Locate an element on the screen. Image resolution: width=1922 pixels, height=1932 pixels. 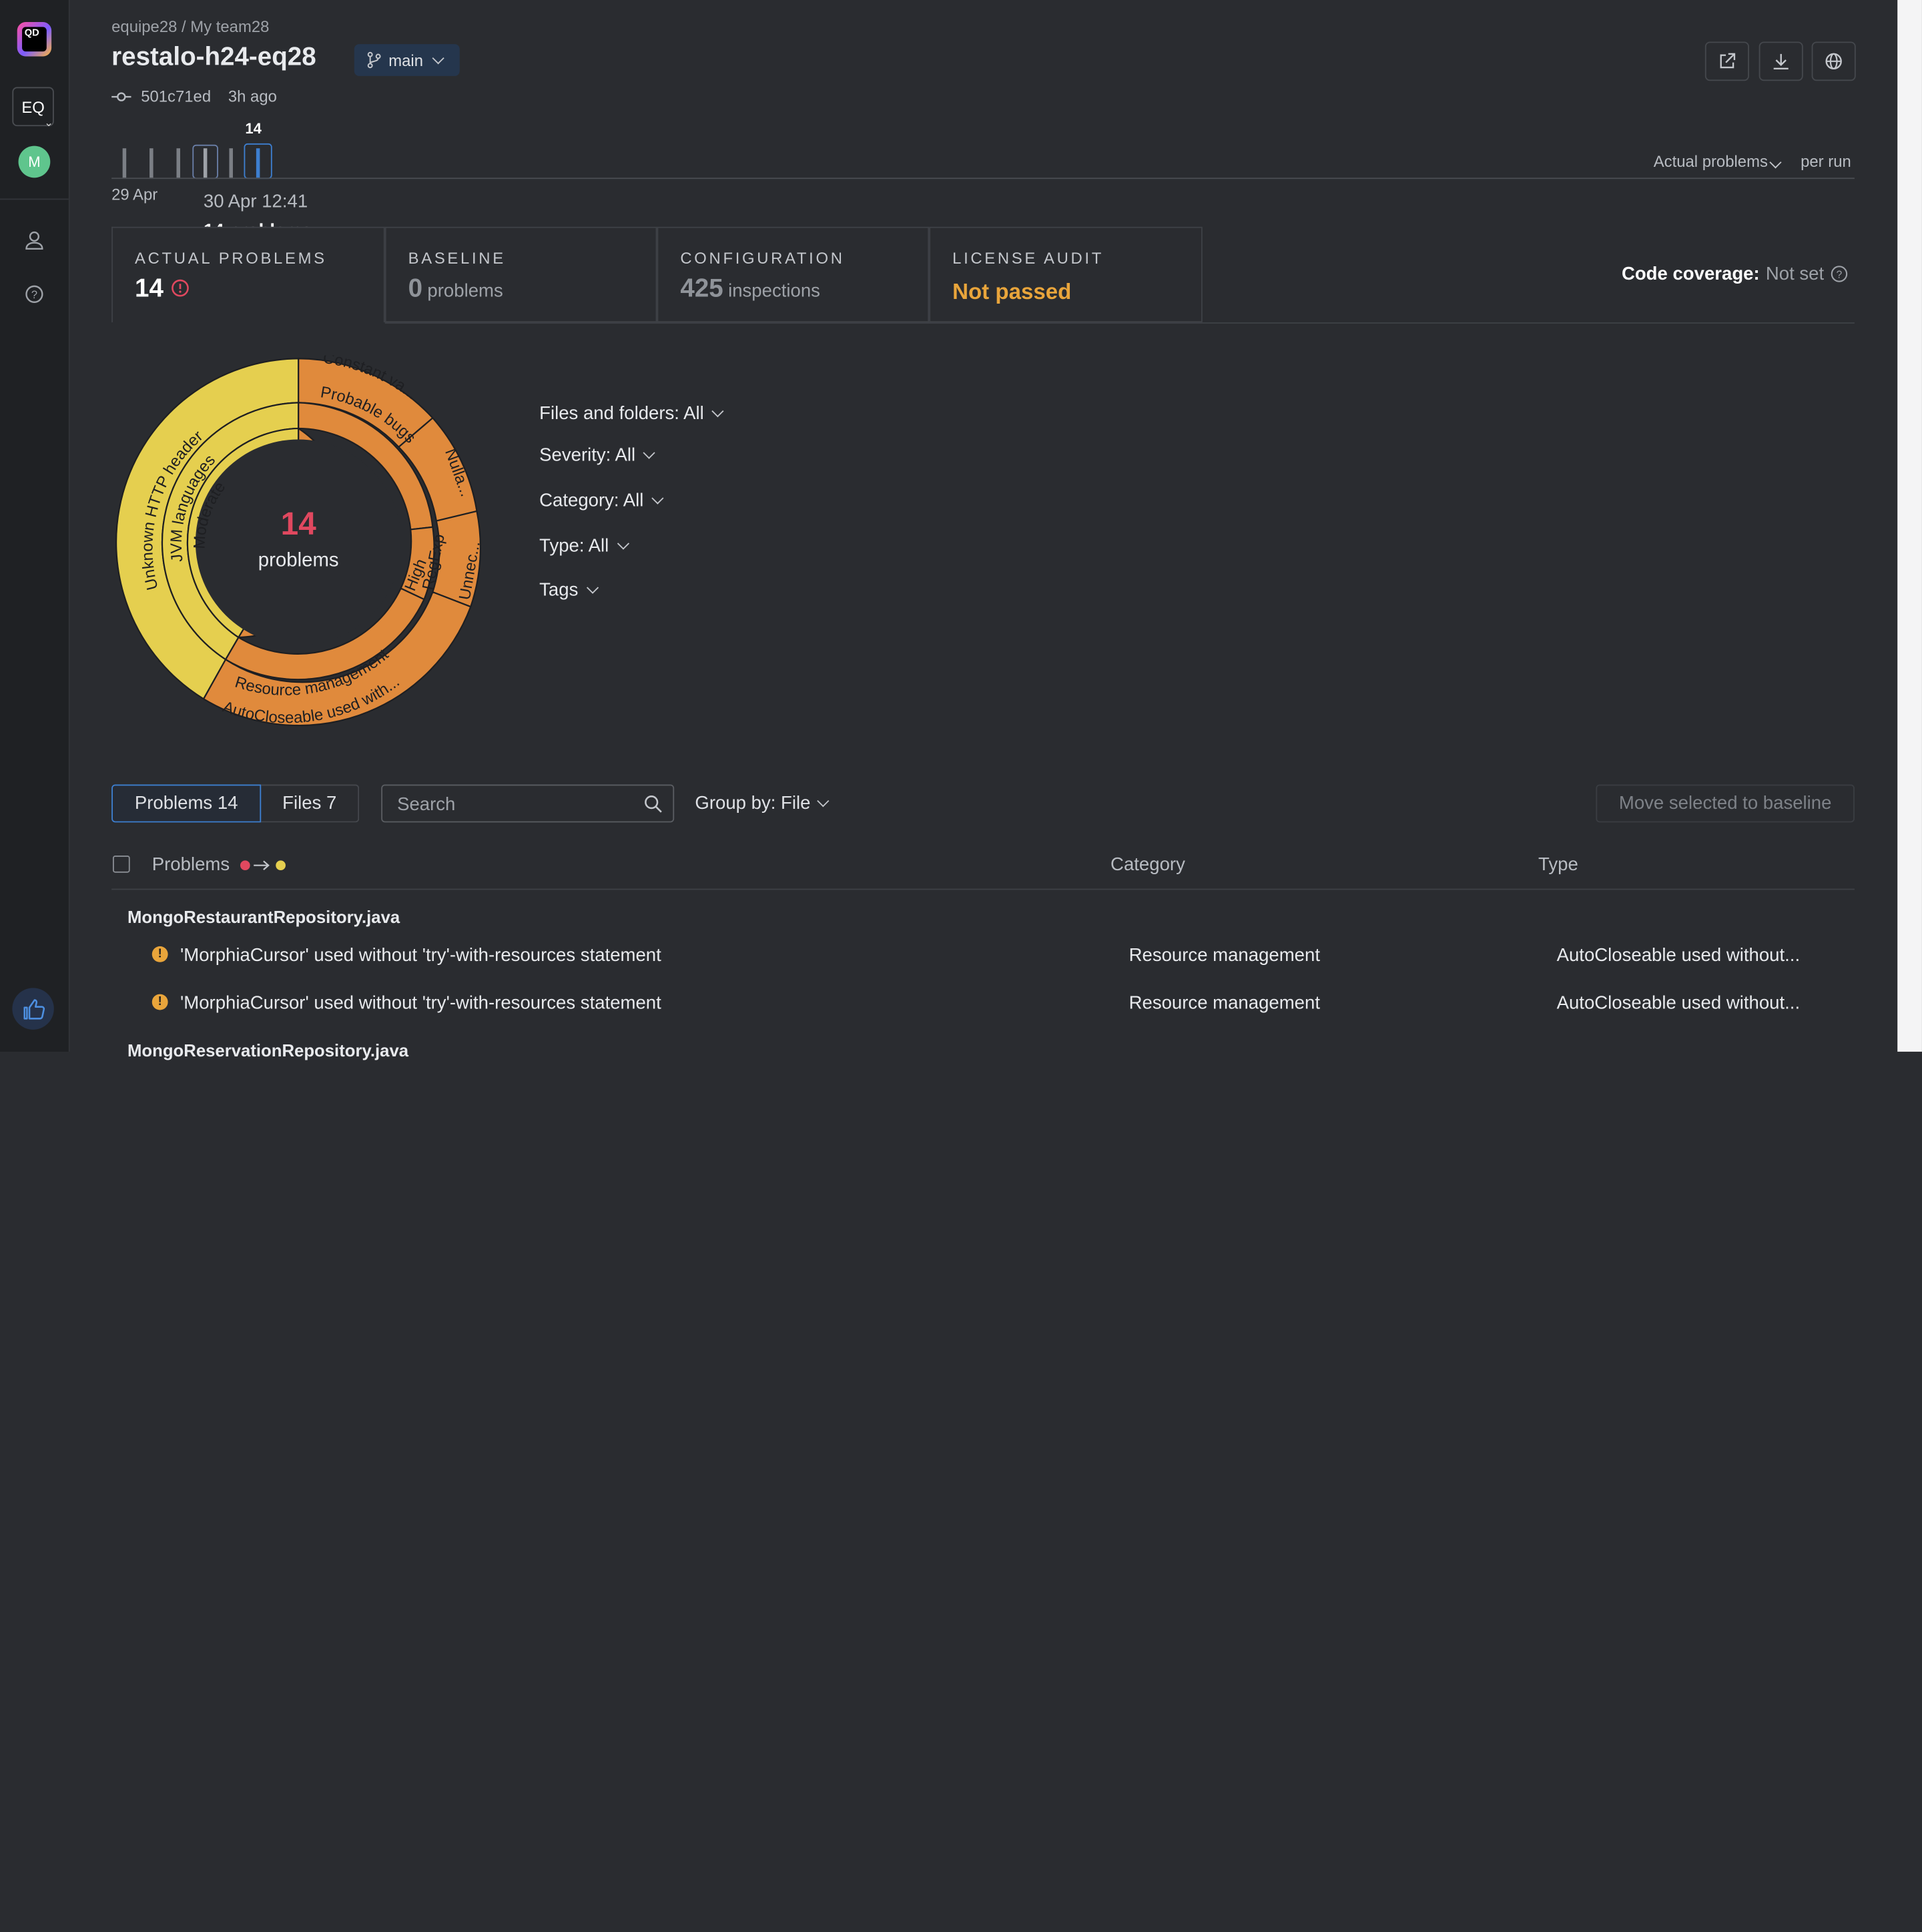
filter-severity: Severity: All is located at coordinates (597, 455).